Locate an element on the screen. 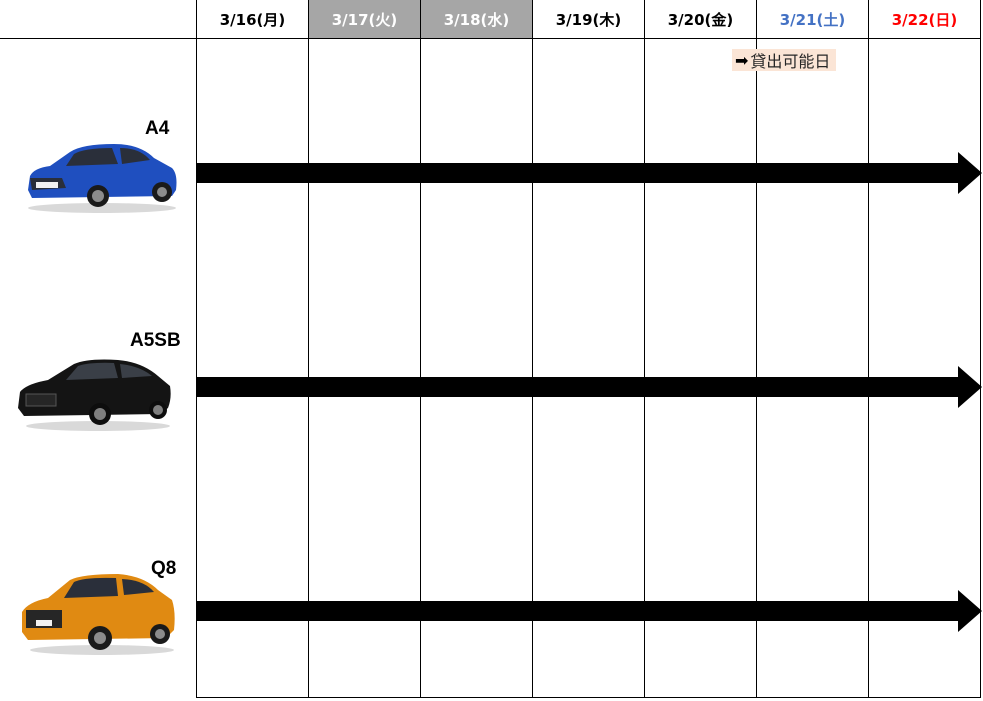 This screenshot has width=983, height=701. day-header-3-22: 3/22(日) is located at coordinates (924, 19).